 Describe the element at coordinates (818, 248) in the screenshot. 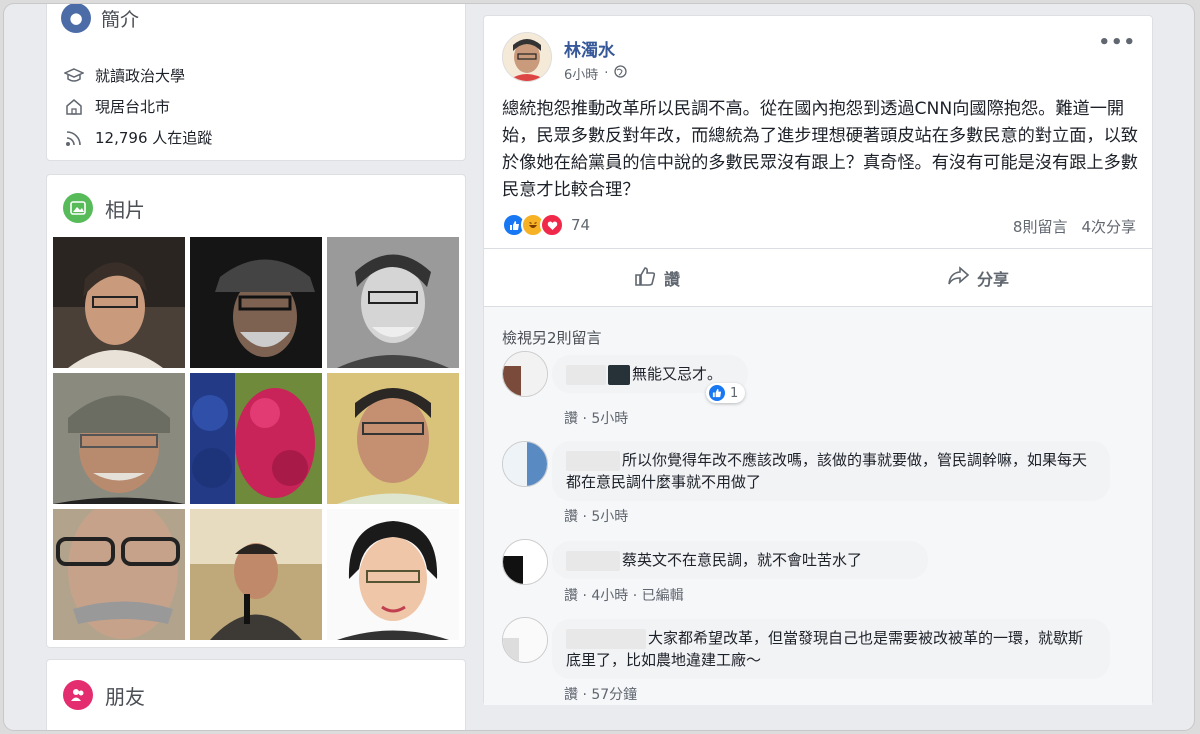

I see `divider` at that location.